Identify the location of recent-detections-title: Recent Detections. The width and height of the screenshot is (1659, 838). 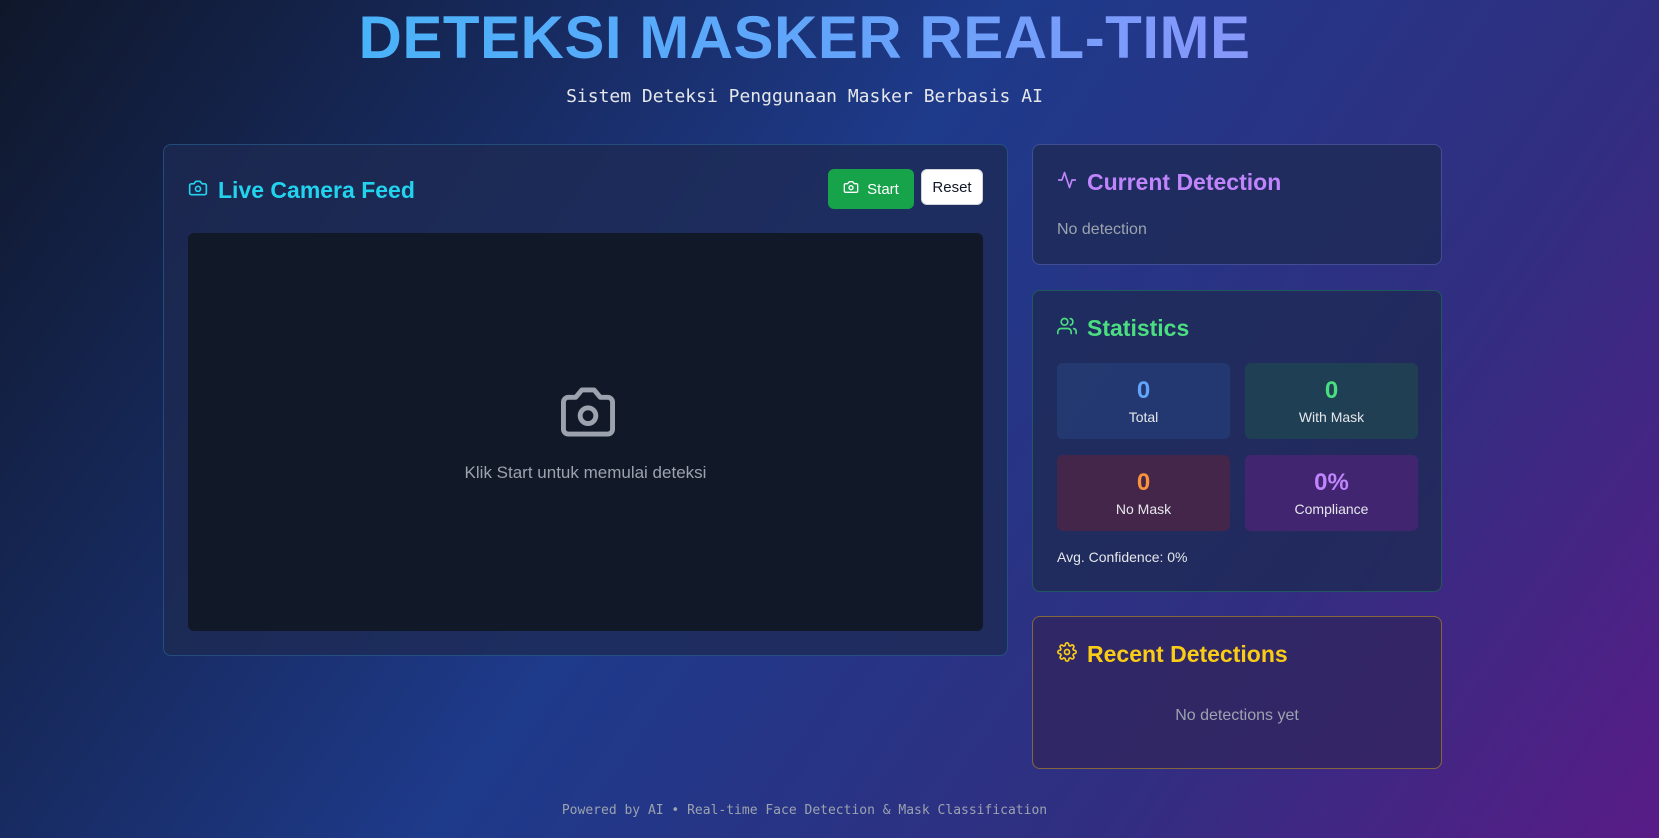
(1172, 654).